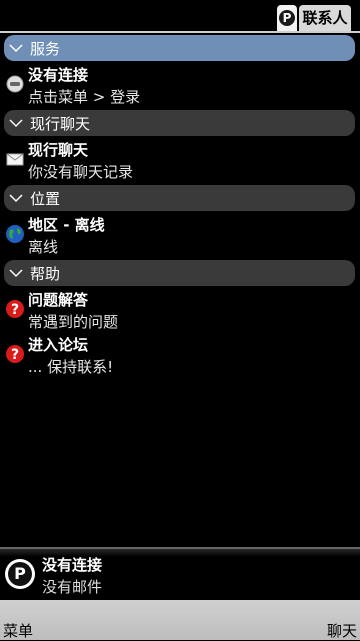 This screenshot has width=360, height=641. What do you see at coordinates (15, 234) in the screenshot?
I see `globe-icon` at bounding box center [15, 234].